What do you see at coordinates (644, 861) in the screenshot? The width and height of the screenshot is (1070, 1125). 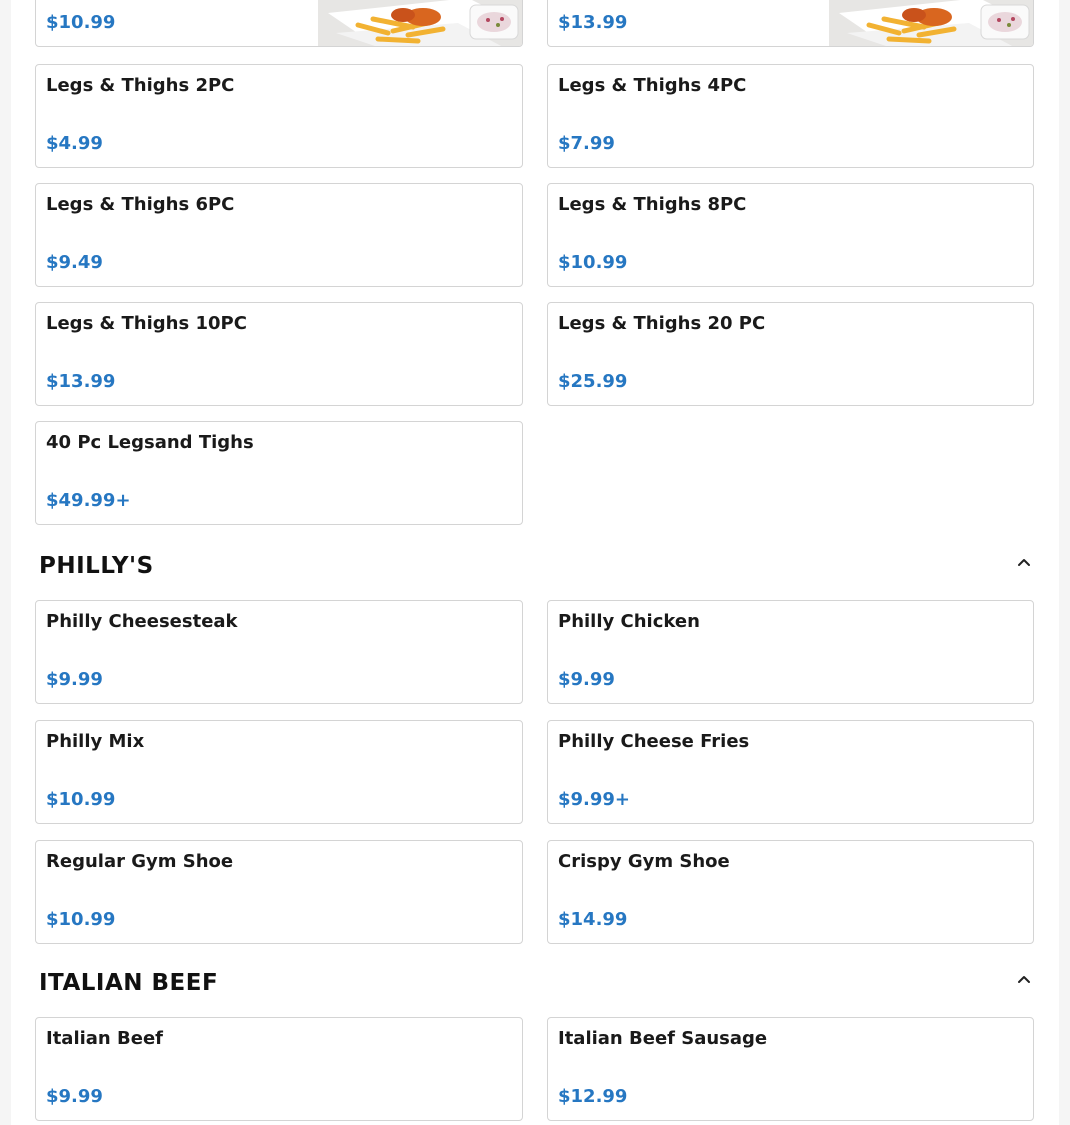 I see `menu-item-name: Crispy Gym Shoe` at bounding box center [644, 861].